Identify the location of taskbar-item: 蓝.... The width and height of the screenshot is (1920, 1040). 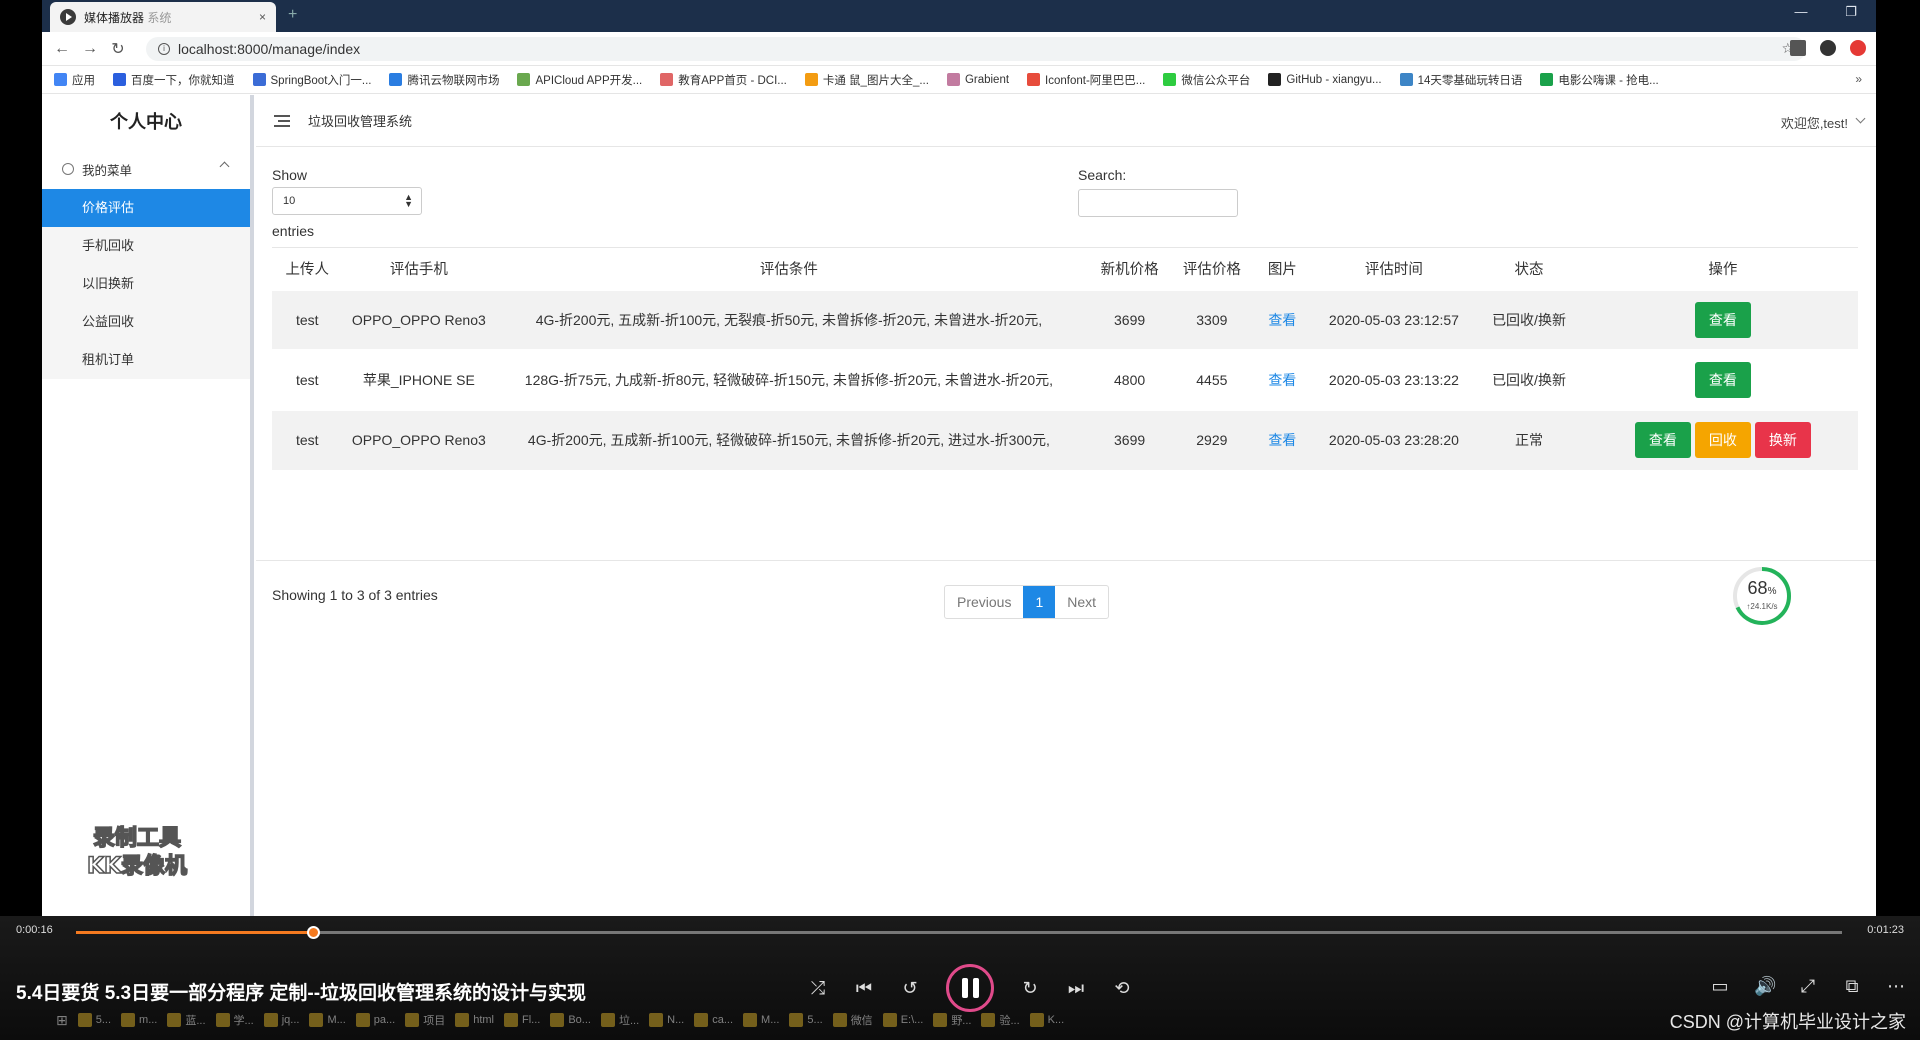
(186, 1020).